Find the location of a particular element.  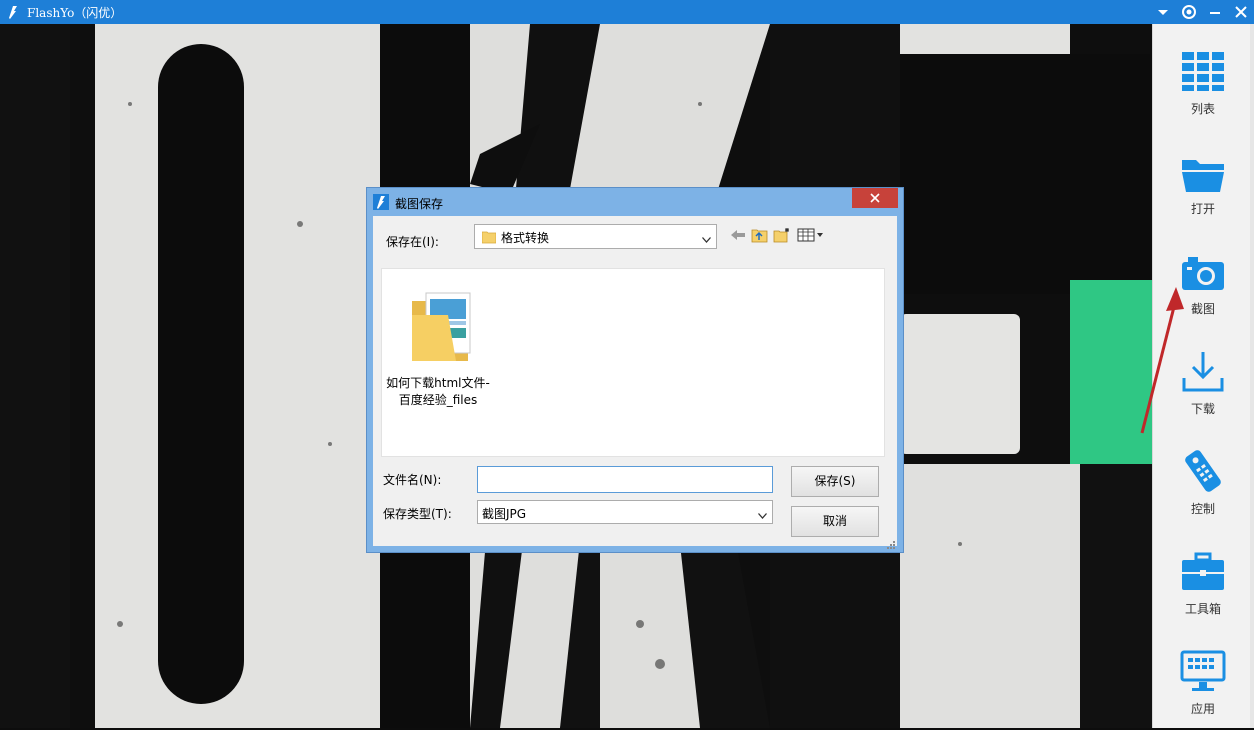

save-in-label: 保存在(I): is located at coordinates (412, 241).